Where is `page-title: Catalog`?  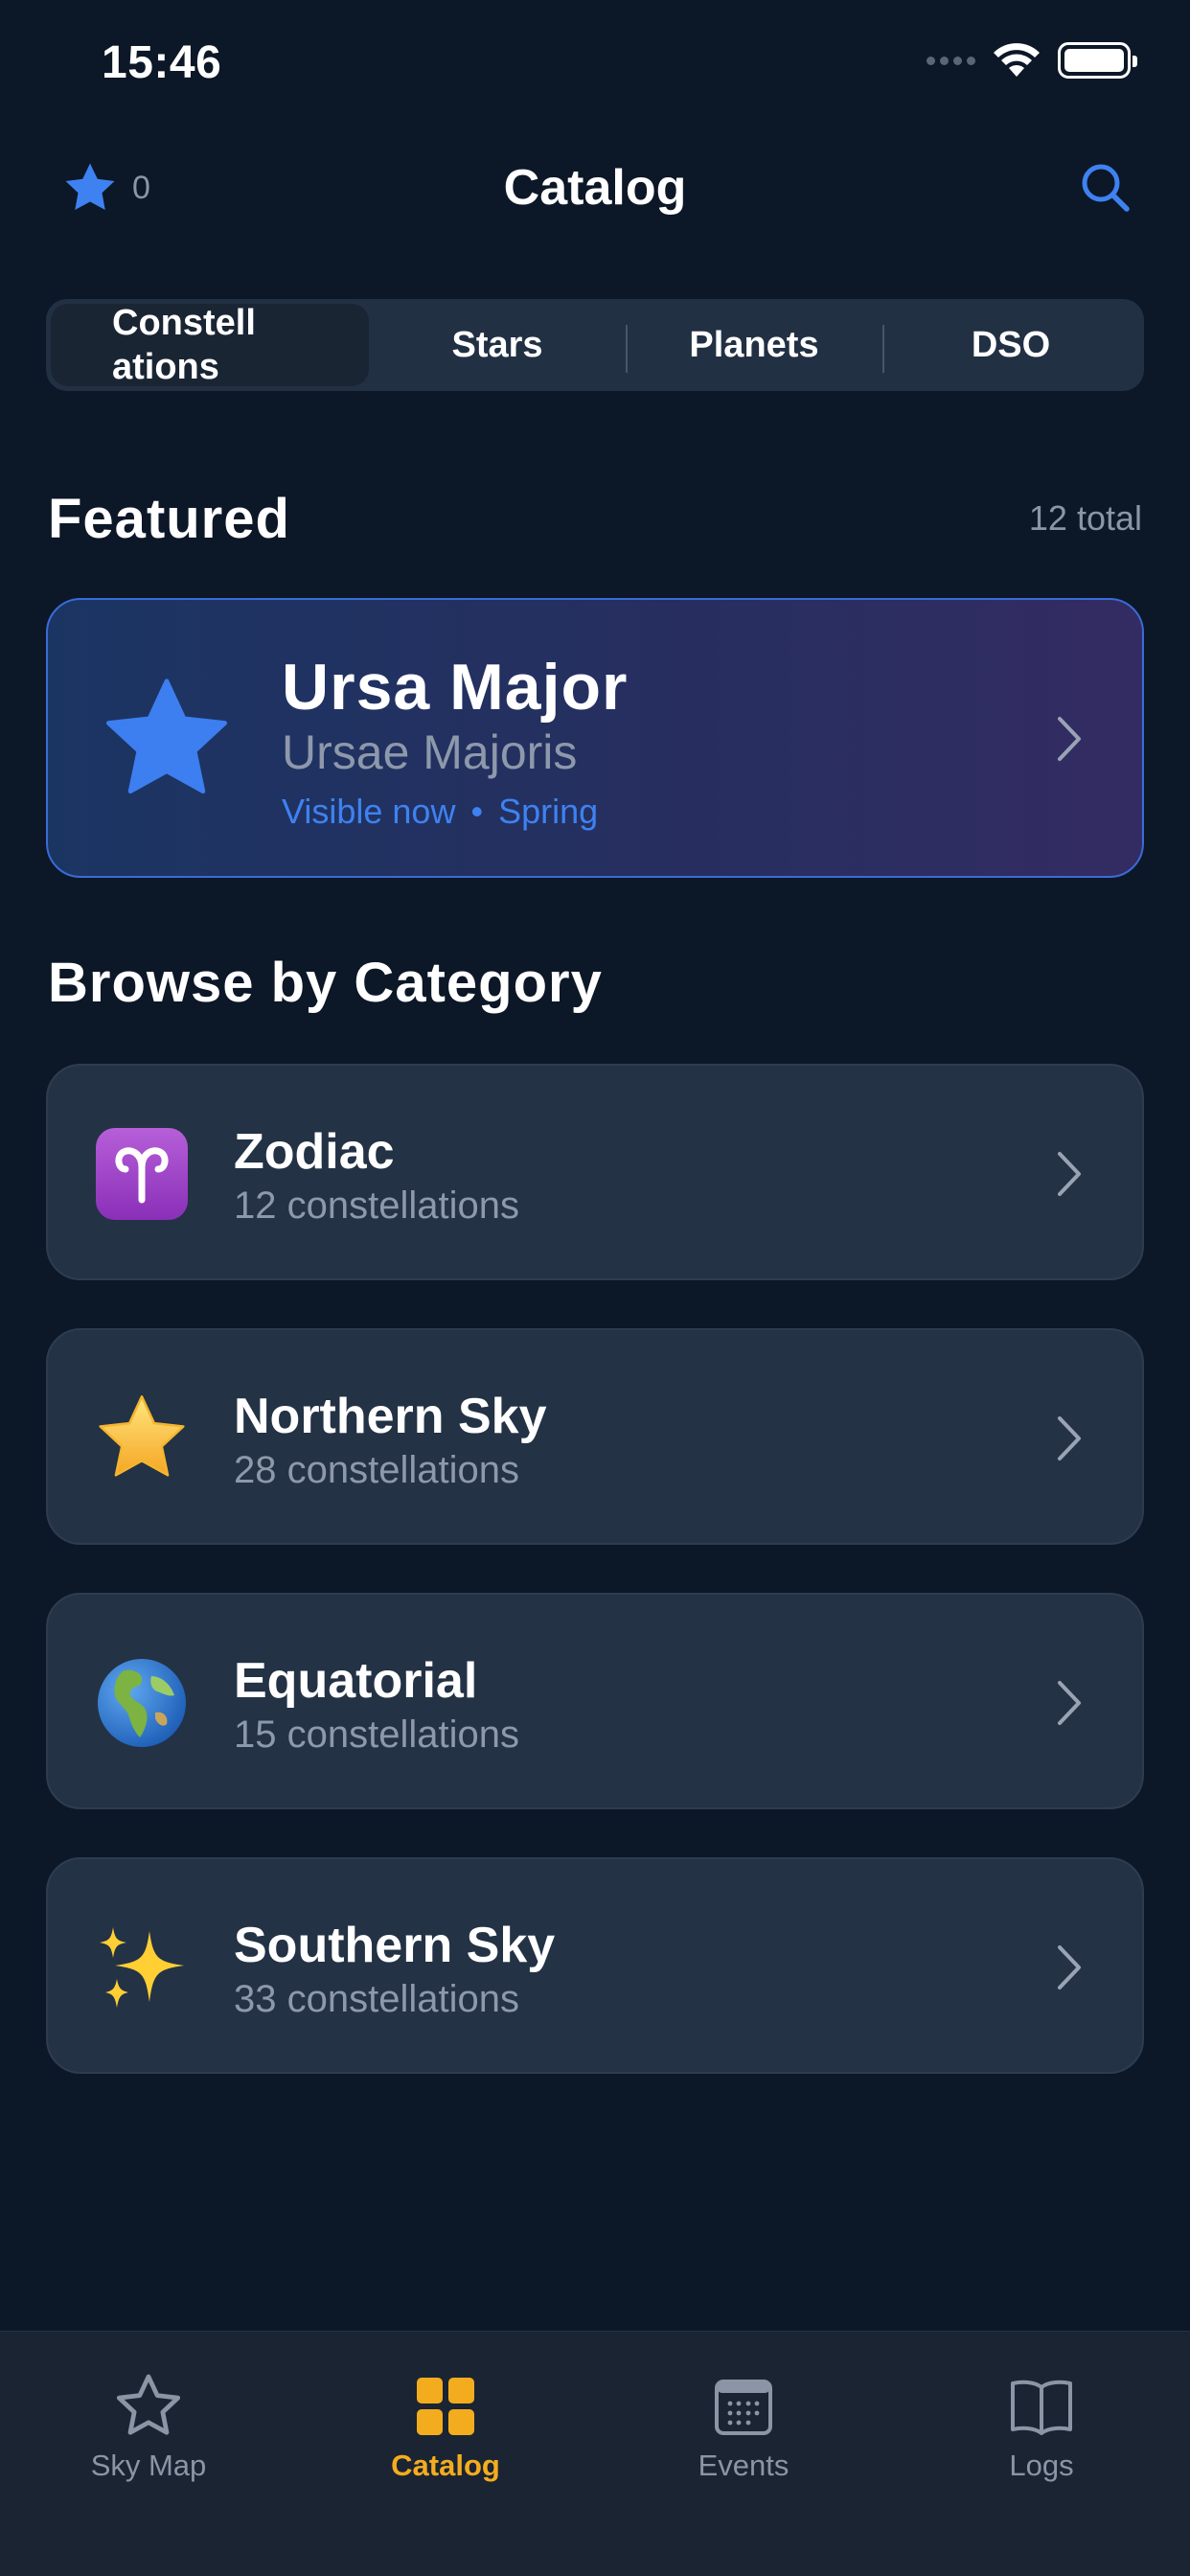 page-title: Catalog is located at coordinates (595, 188).